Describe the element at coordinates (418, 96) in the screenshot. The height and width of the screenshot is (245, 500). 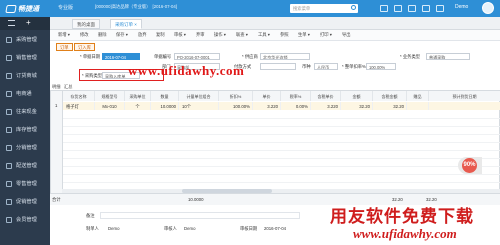
I see `col-header-gift: 赠品` at that location.